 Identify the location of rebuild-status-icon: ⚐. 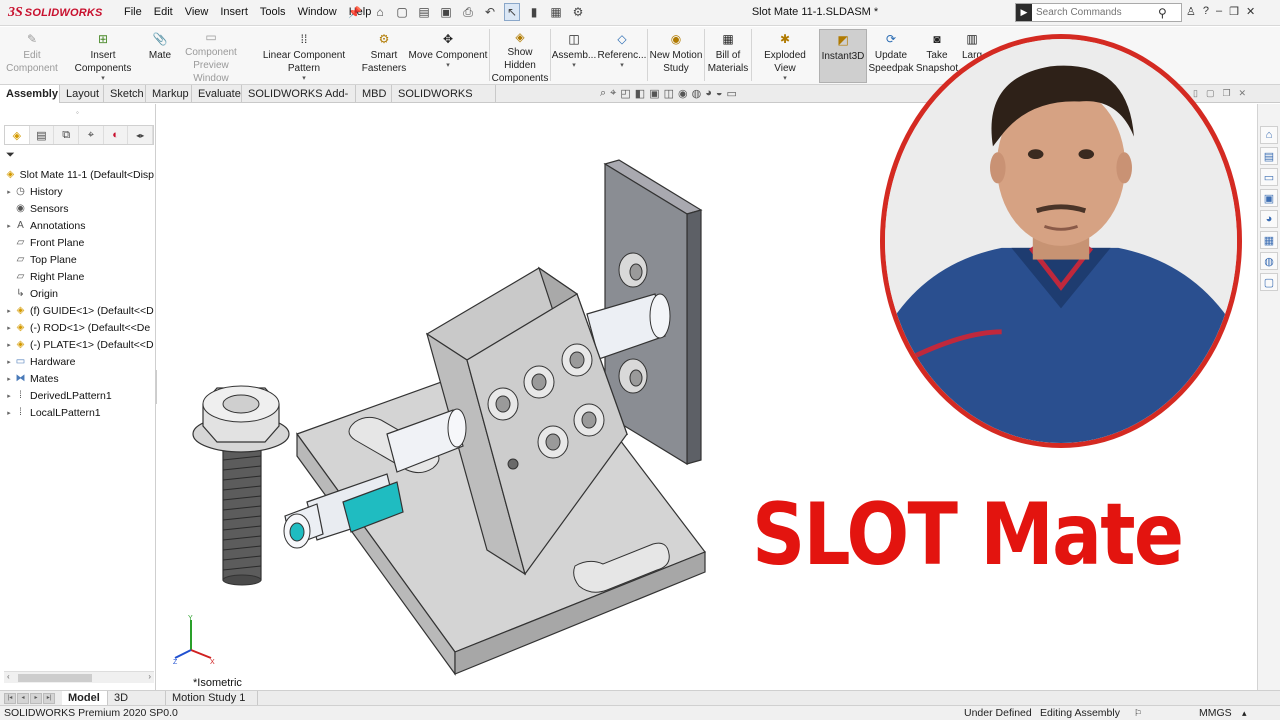
(1138, 713).